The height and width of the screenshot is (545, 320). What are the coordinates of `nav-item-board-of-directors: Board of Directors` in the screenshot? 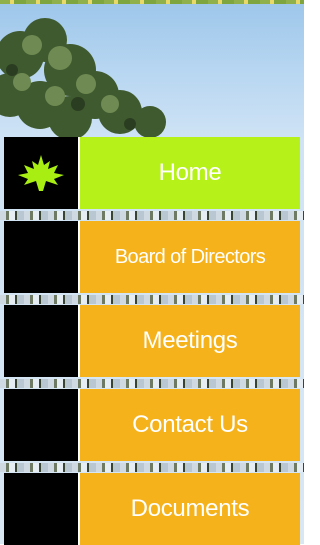 It's located at (152, 257).